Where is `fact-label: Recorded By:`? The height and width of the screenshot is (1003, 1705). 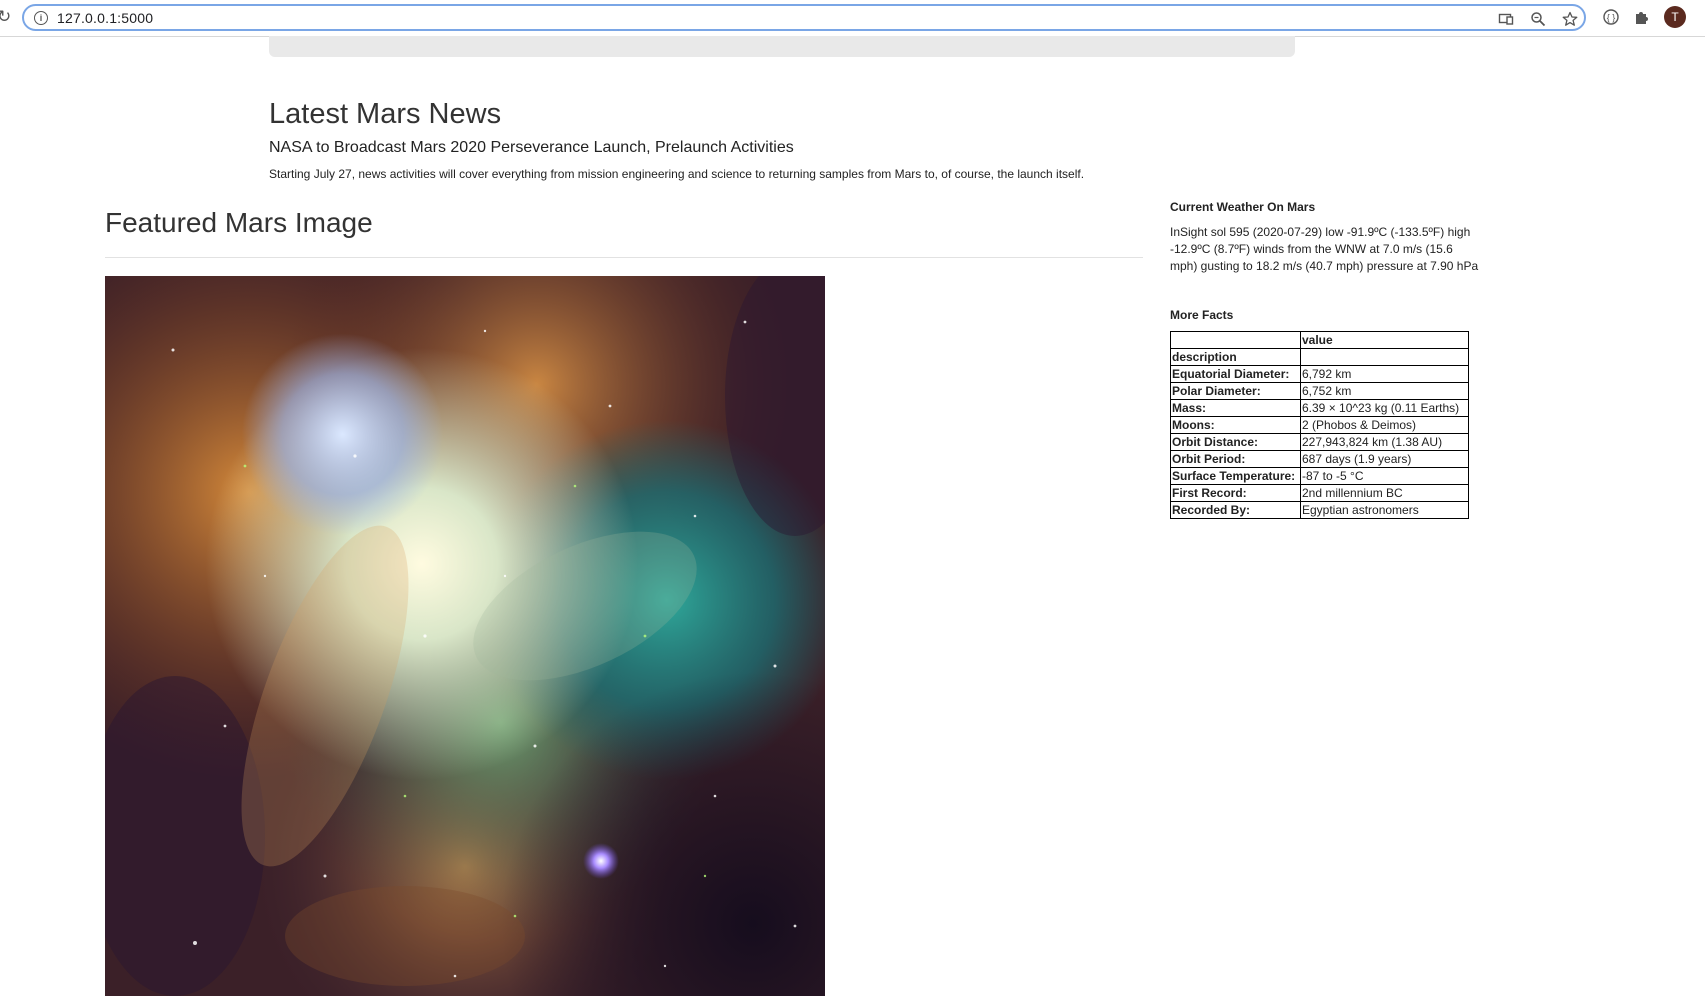 fact-label: Recorded By: is located at coordinates (1235, 510).